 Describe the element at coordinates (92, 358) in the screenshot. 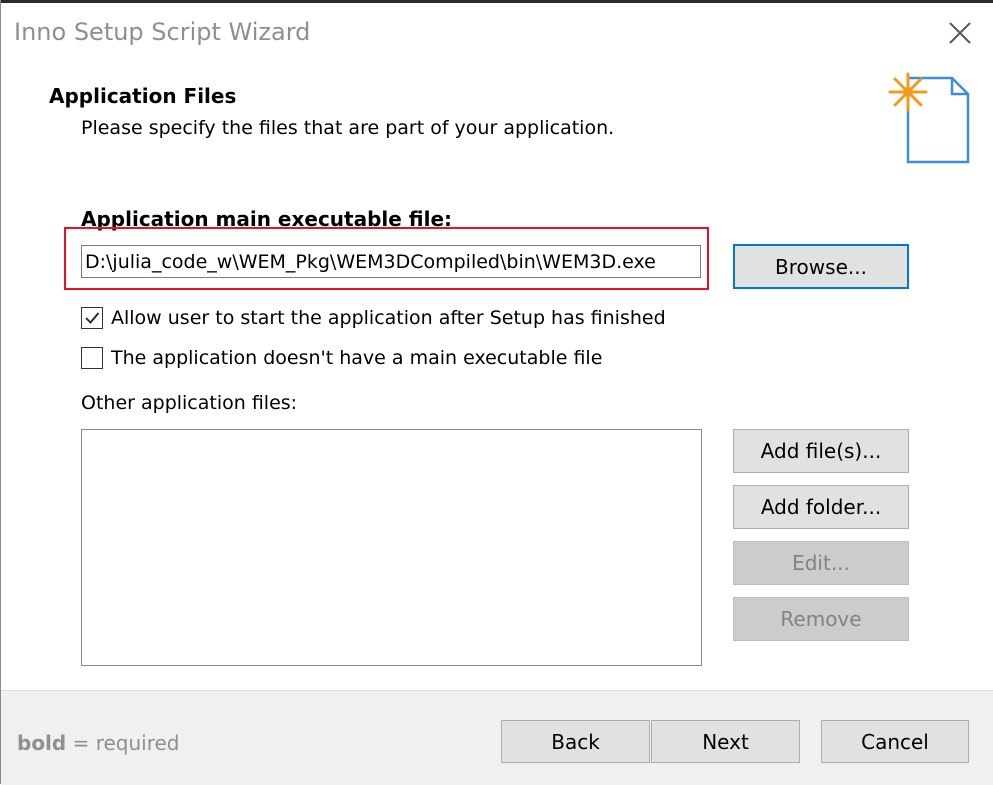

I see `no-exe-checkbox` at that location.